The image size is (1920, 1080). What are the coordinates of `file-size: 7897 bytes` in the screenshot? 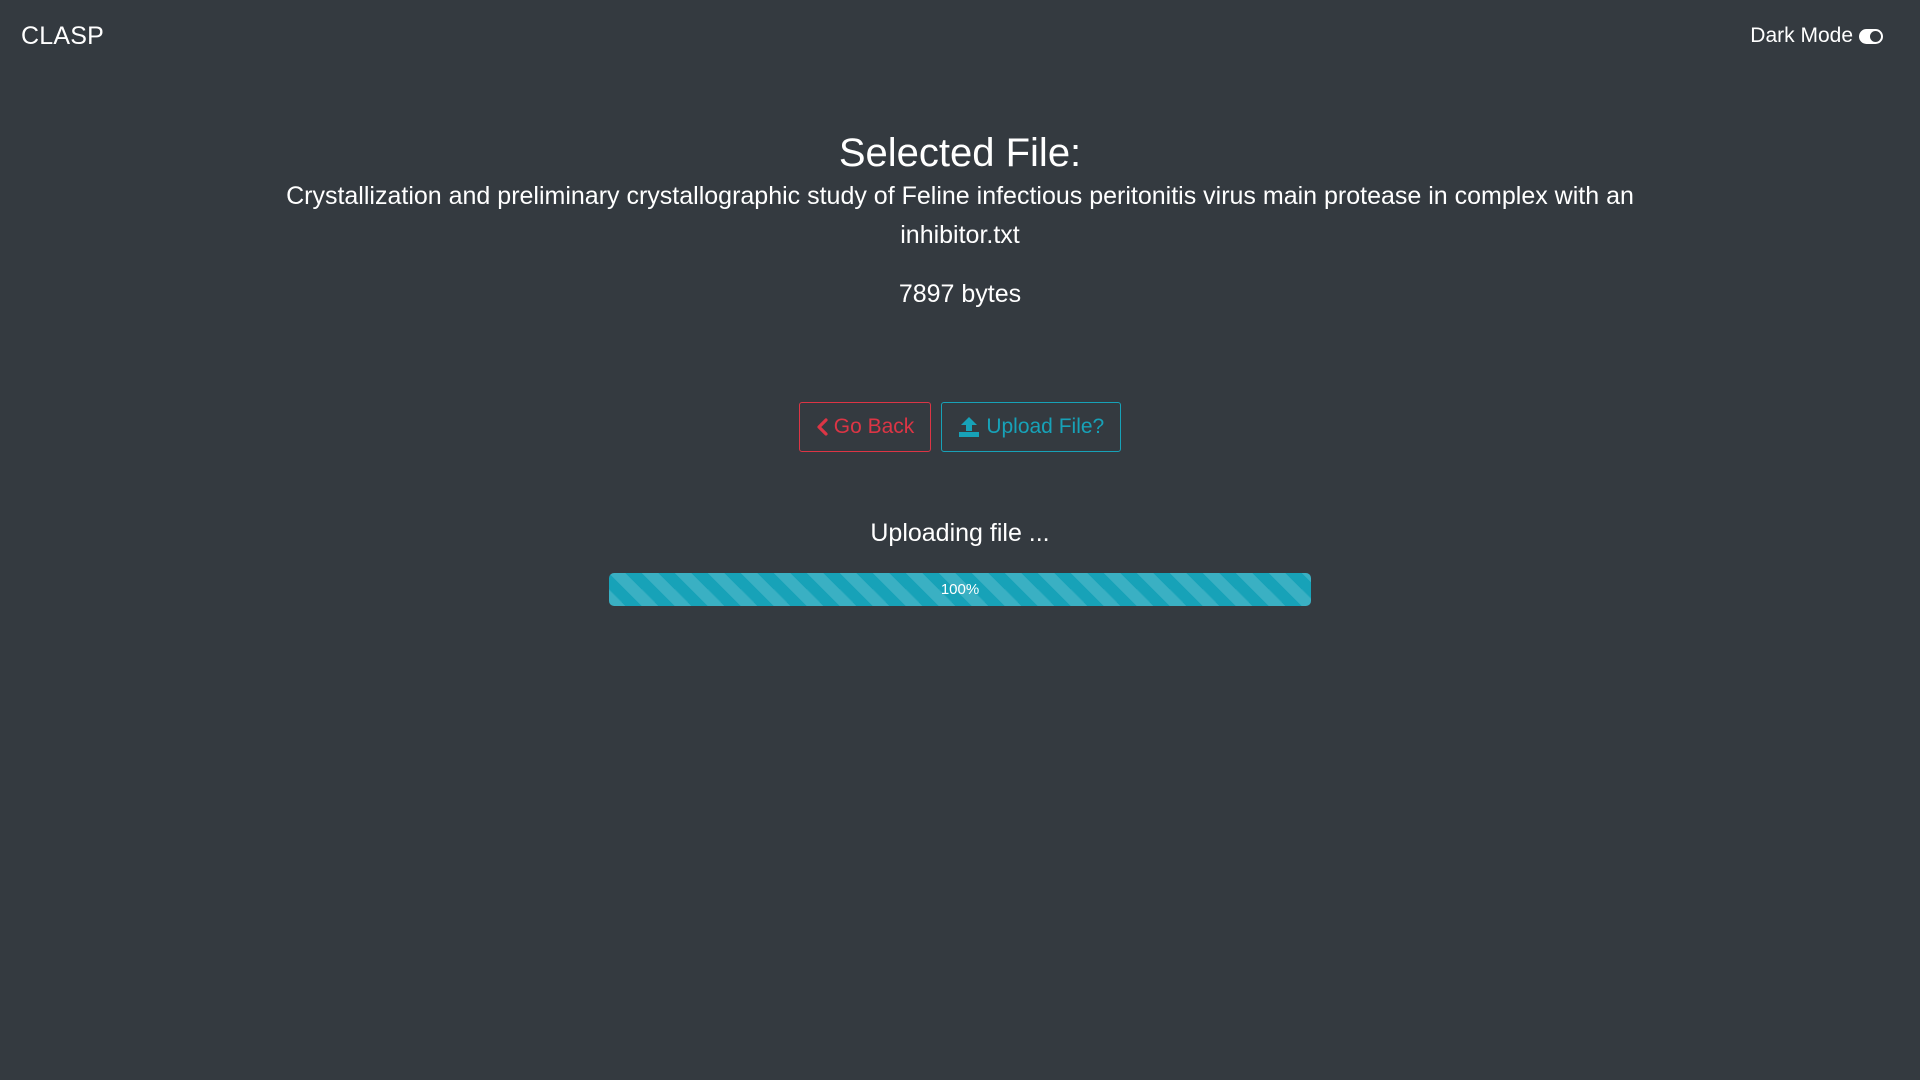 It's located at (960, 294).